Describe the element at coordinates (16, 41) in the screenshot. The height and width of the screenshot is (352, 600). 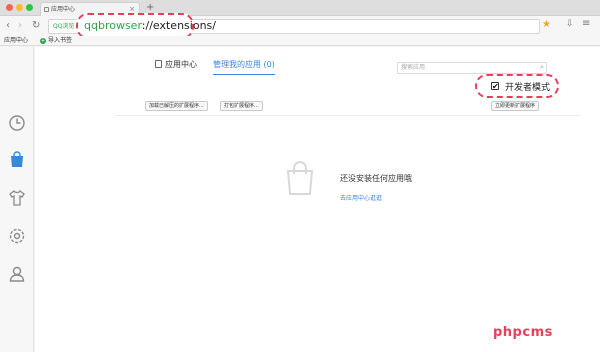
I see `bookmark-app-center: 应用中心` at that location.